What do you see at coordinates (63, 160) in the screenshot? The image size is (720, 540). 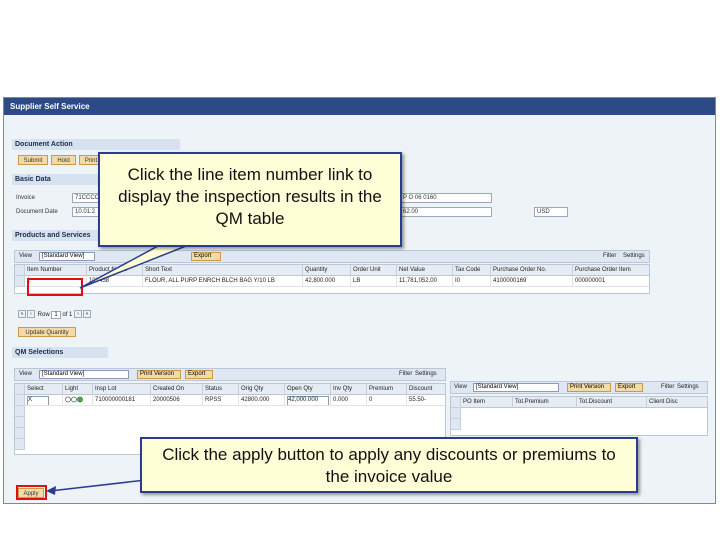 I see `hold-button: Hold` at bounding box center [63, 160].